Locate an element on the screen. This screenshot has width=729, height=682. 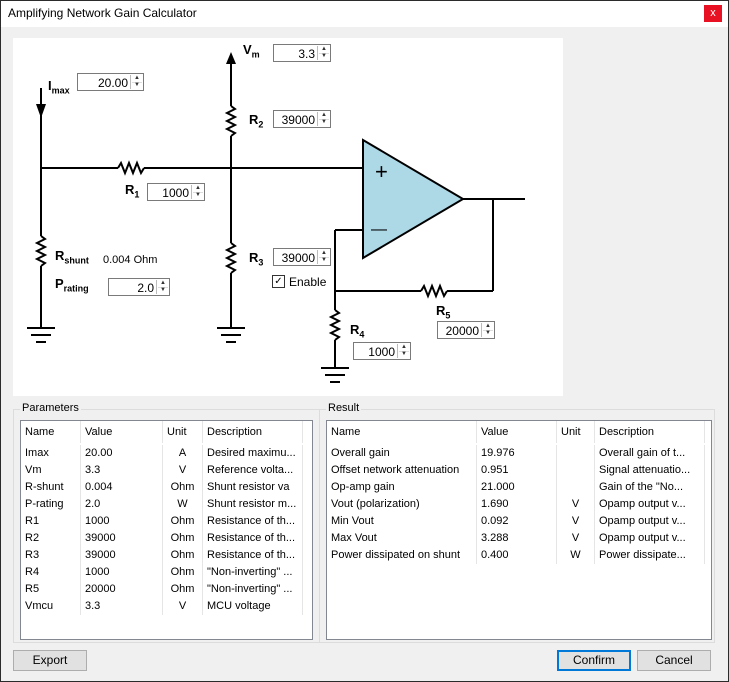
table-cell: R3 is located at coordinates (51, 555).